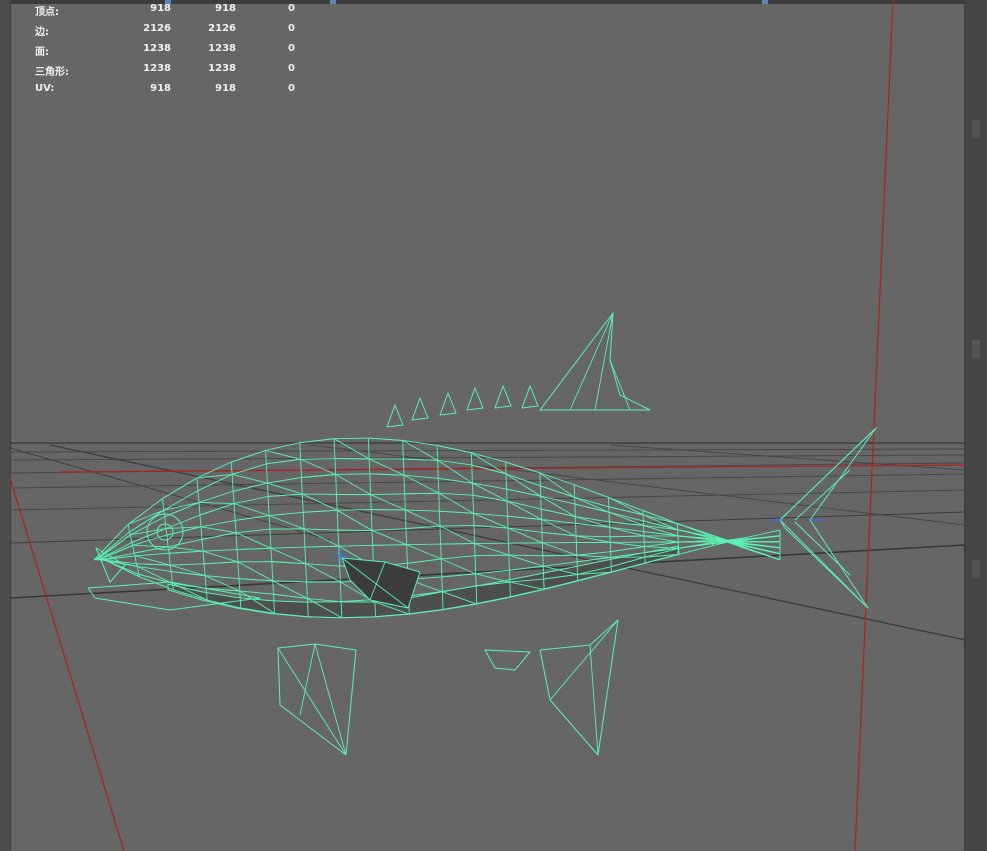  What do you see at coordinates (45, 88) in the screenshot?
I see `hud-label: UV:` at bounding box center [45, 88].